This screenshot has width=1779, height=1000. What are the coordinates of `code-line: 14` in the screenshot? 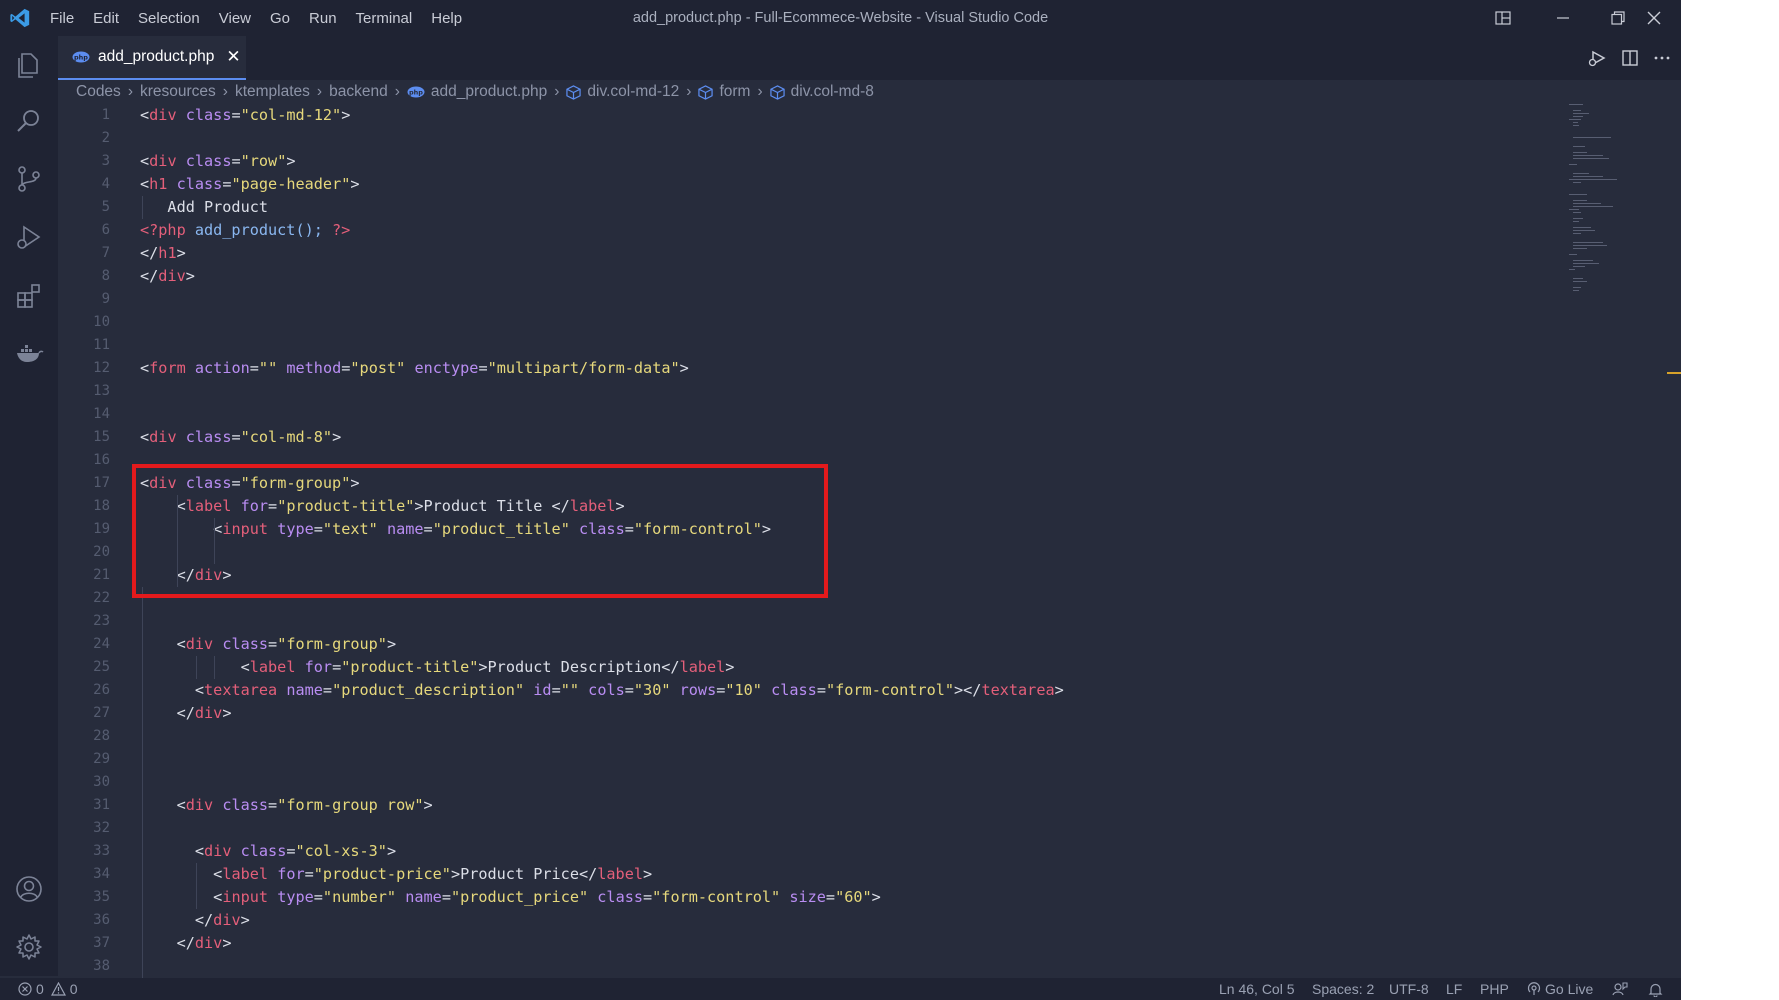 It's located at (783, 414).